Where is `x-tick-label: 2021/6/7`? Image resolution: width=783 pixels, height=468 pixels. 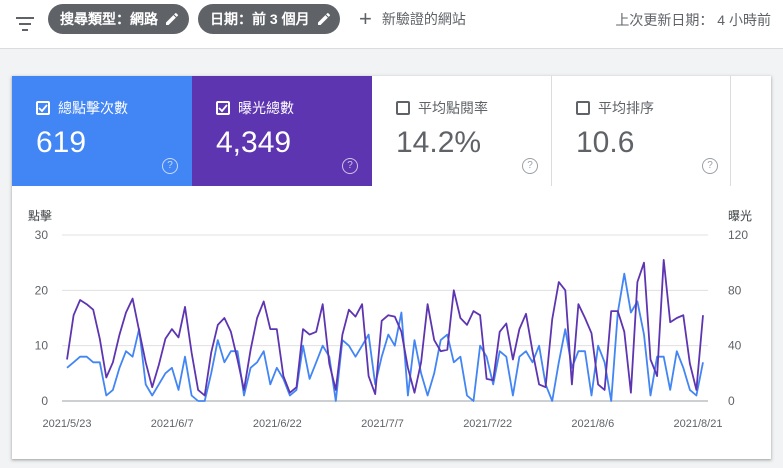
x-tick-label: 2021/6/7 is located at coordinates (172, 424).